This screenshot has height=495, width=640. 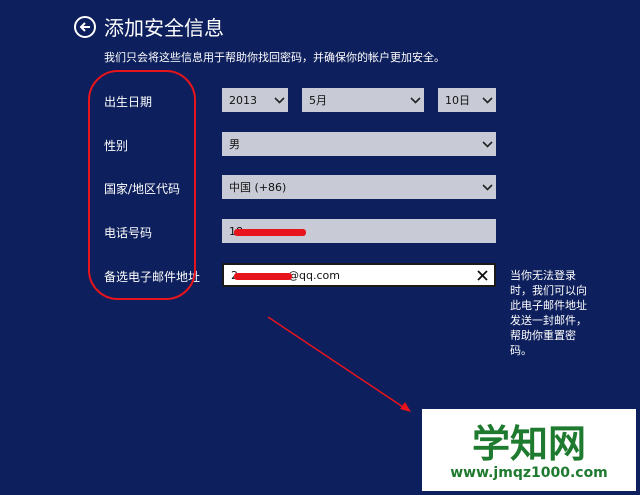 I want to click on watermark-url: www.jmqz1000.com, so click(x=529, y=473).